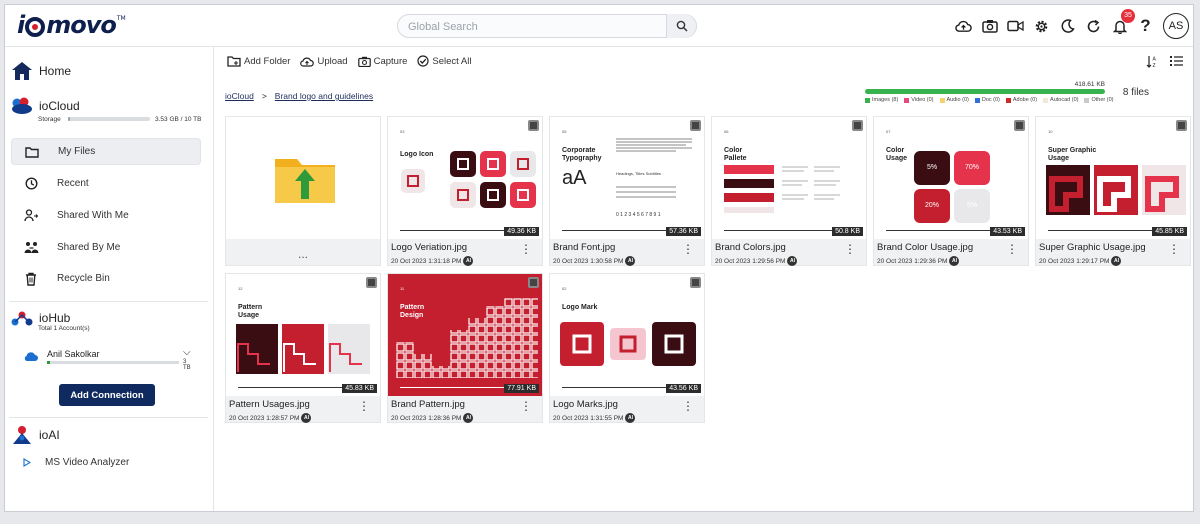  Describe the element at coordinates (1087, 100) in the screenshot. I see `legend-swatch` at that location.